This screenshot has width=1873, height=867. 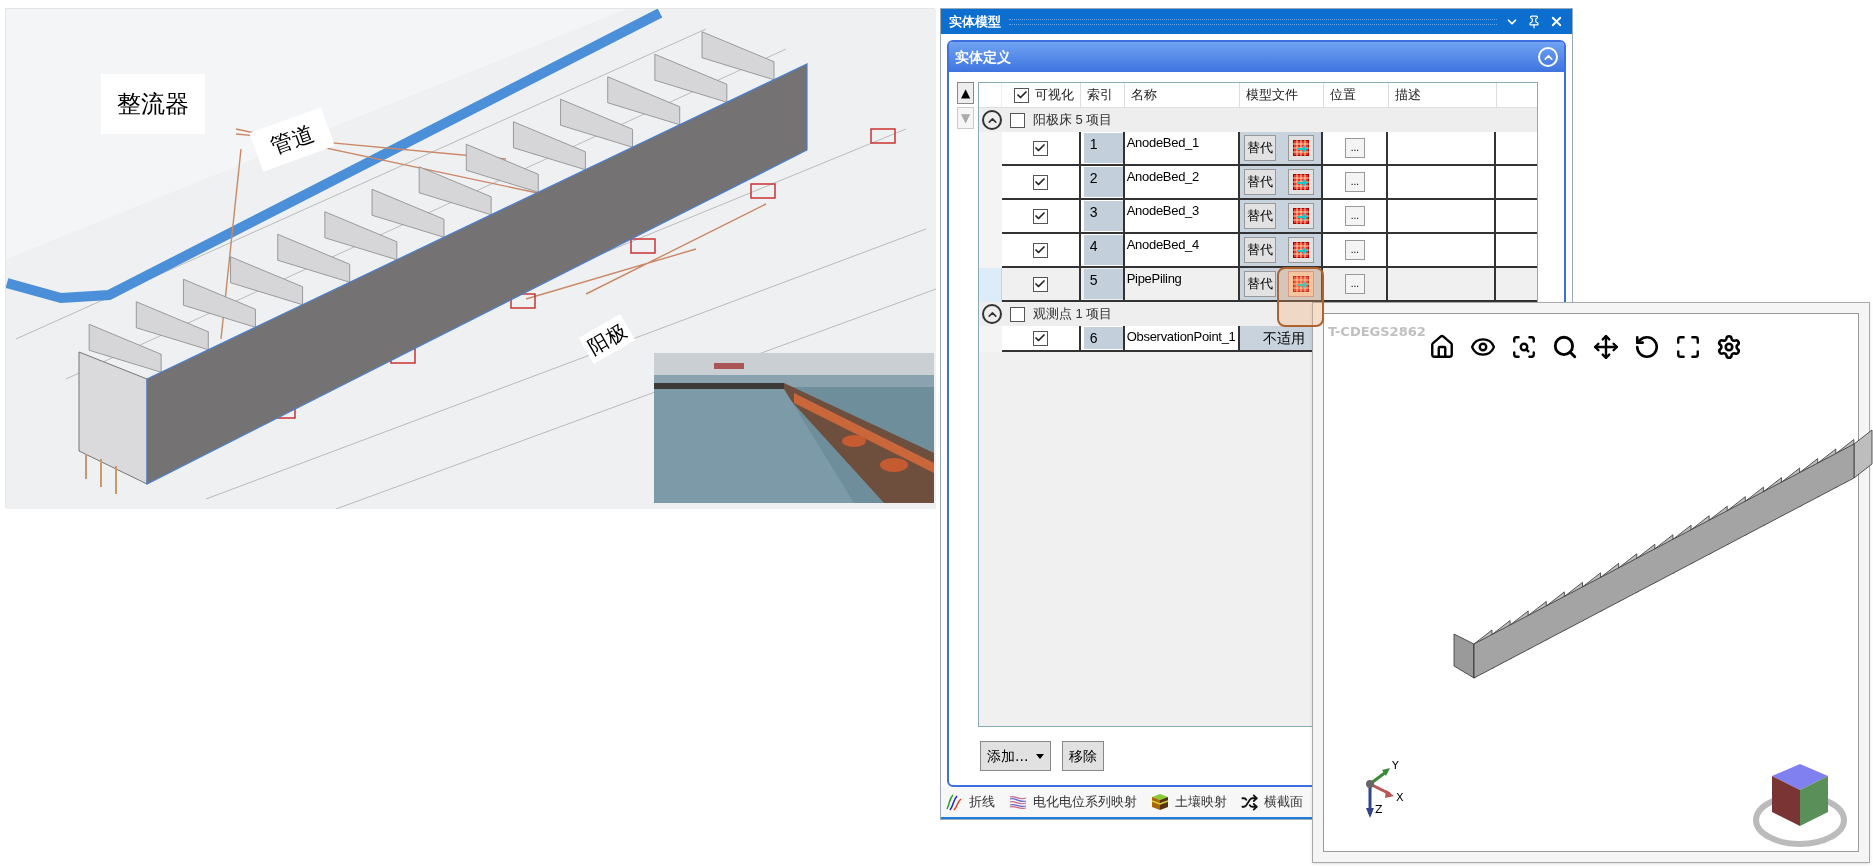 What do you see at coordinates (1103, 338) in the screenshot?
I see `index-cell: 6` at bounding box center [1103, 338].